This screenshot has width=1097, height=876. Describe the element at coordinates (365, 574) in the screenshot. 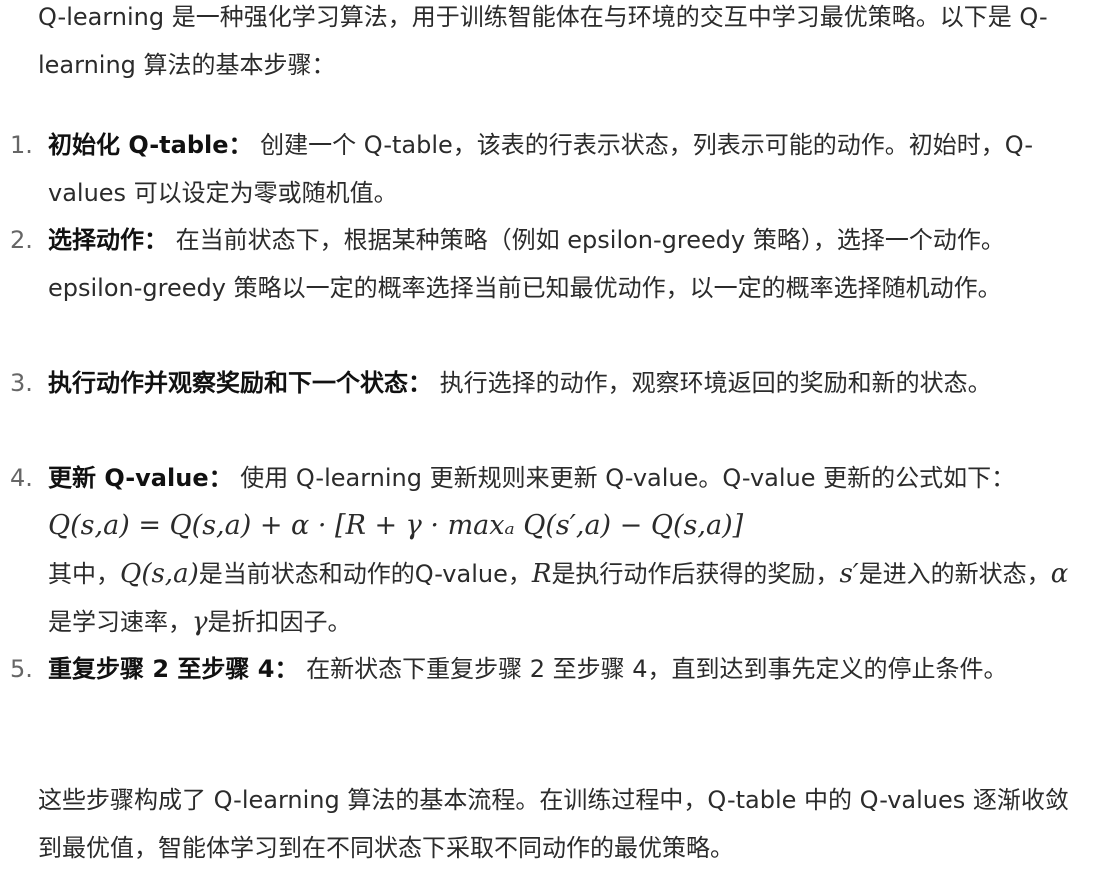

I see `explain-text-1: 是当前状态和动作的Q-value，` at that location.